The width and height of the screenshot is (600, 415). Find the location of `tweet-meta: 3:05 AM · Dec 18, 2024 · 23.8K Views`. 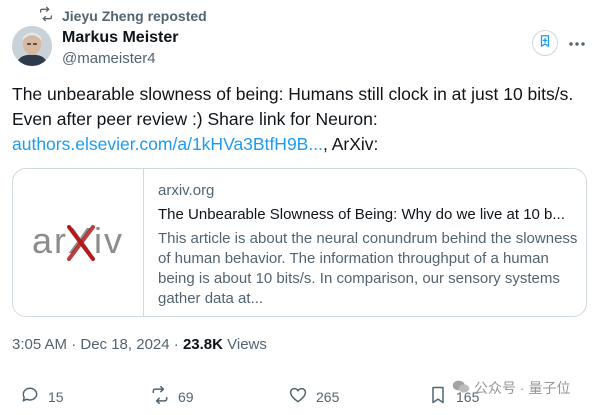

tweet-meta: 3:05 AM · Dec 18, 2024 · 23.8K Views is located at coordinates (139, 344).